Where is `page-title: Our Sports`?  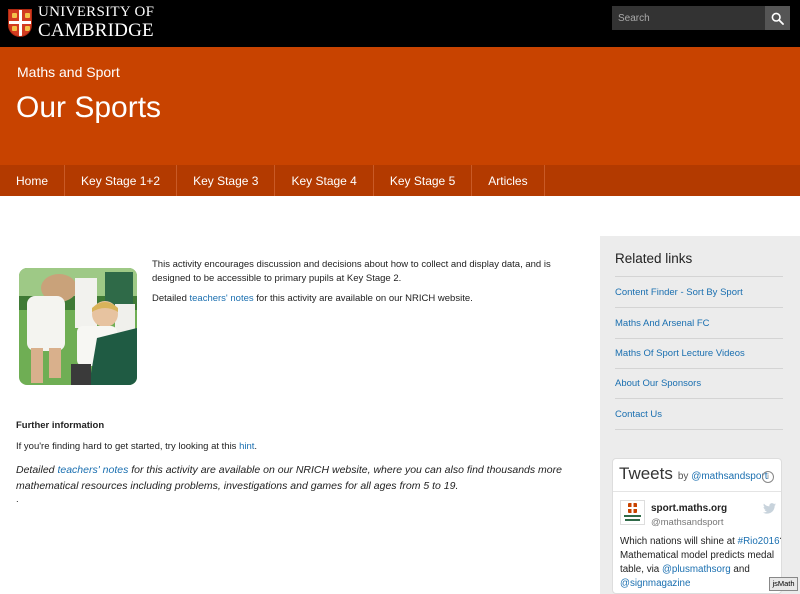 page-title: Our Sports is located at coordinates (89, 107).